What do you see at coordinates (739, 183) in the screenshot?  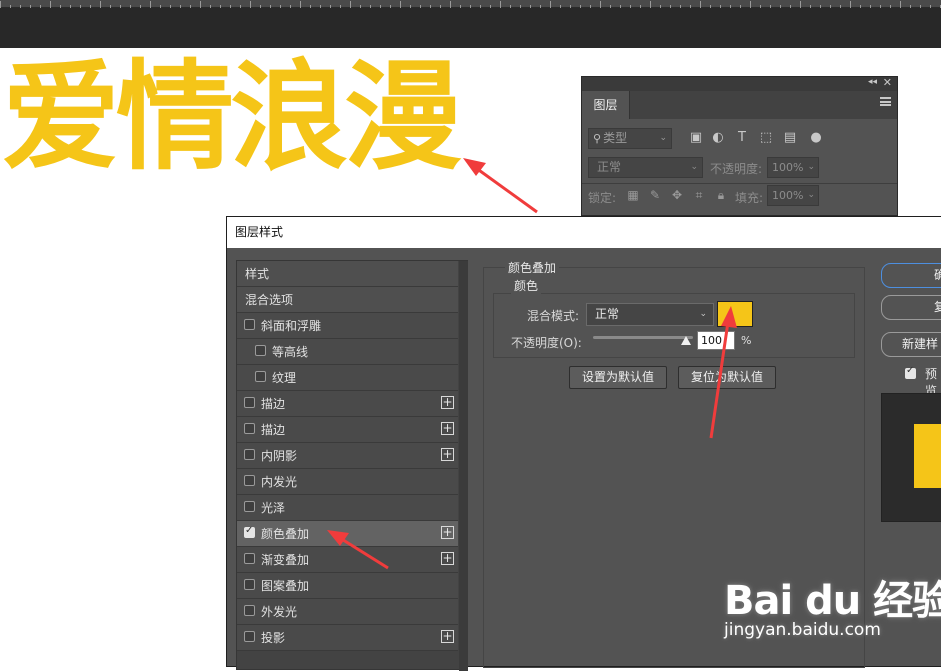 I see `divider` at bounding box center [739, 183].